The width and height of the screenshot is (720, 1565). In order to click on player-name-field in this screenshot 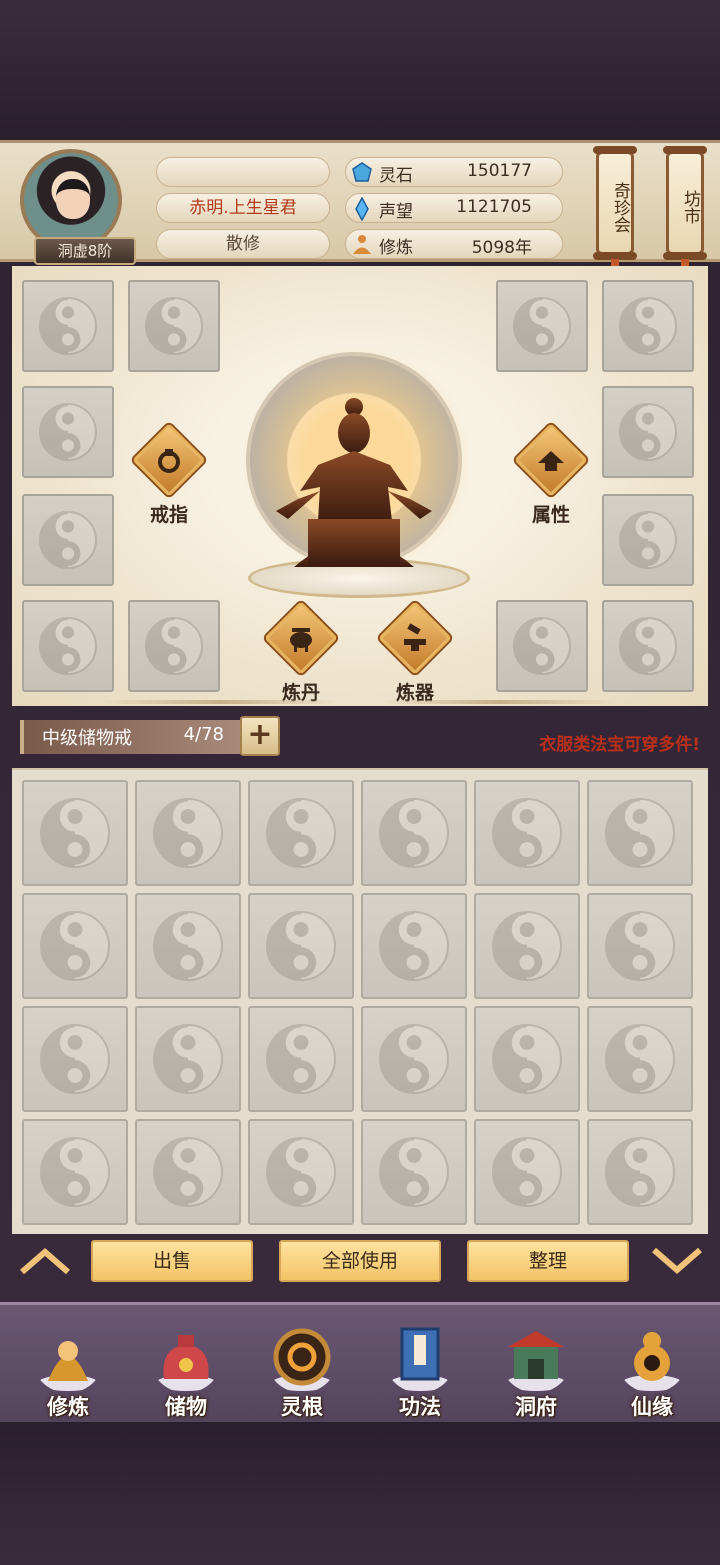, I will do `click(243, 172)`.